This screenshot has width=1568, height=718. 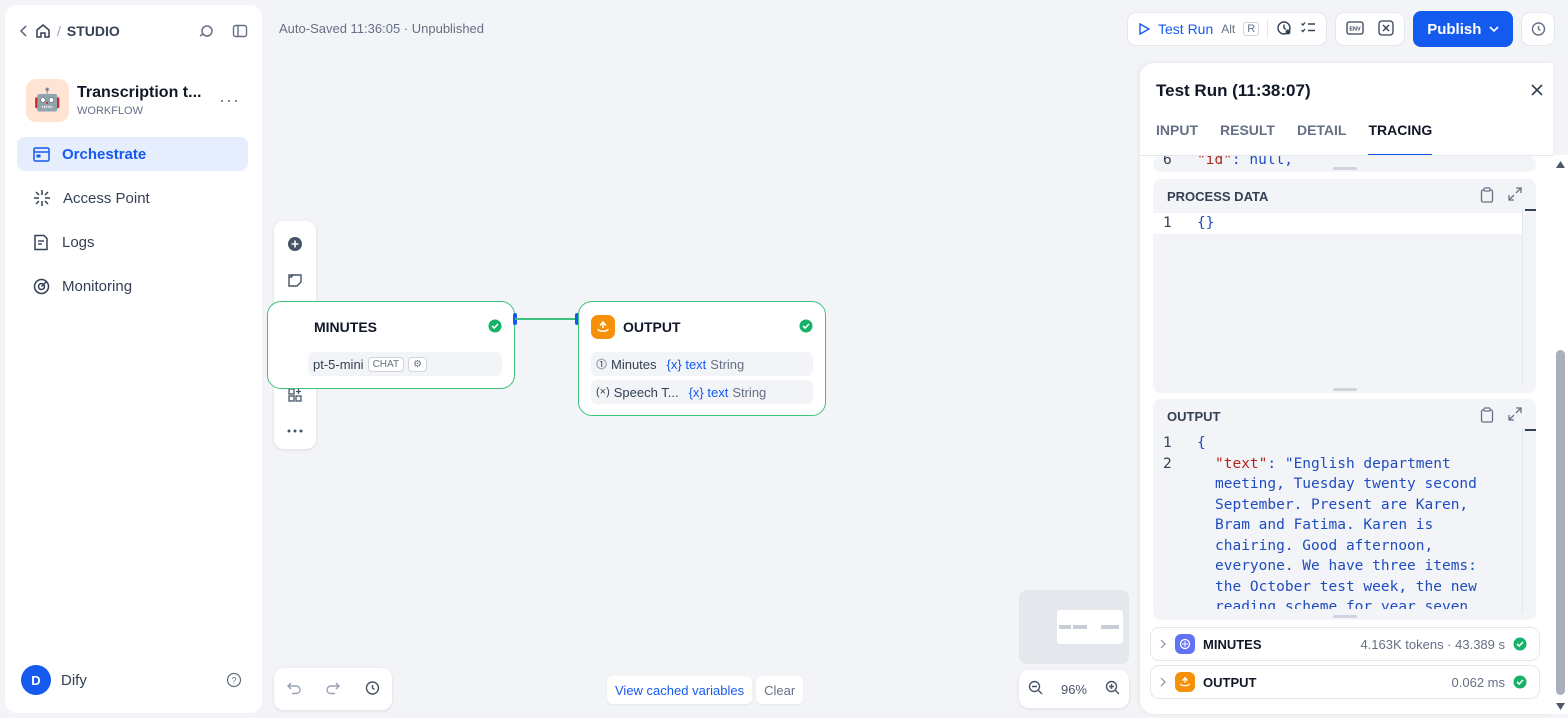 What do you see at coordinates (132, 242) in the screenshot?
I see `sidebar-item-logs: Logs` at bounding box center [132, 242].